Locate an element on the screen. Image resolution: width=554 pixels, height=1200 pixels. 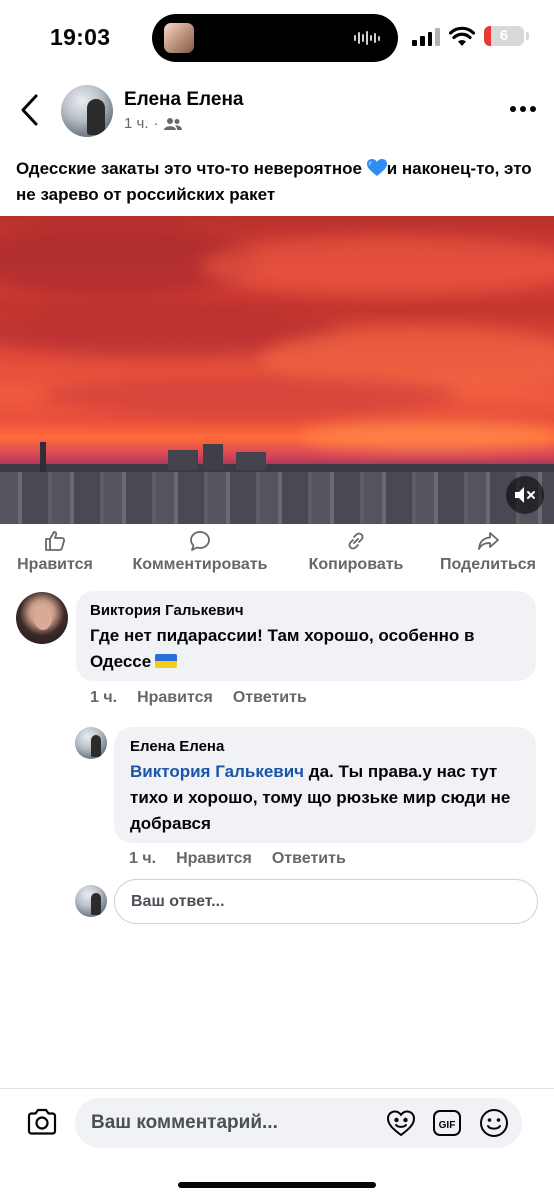
wifi-icon is located at coordinates (462, 36).